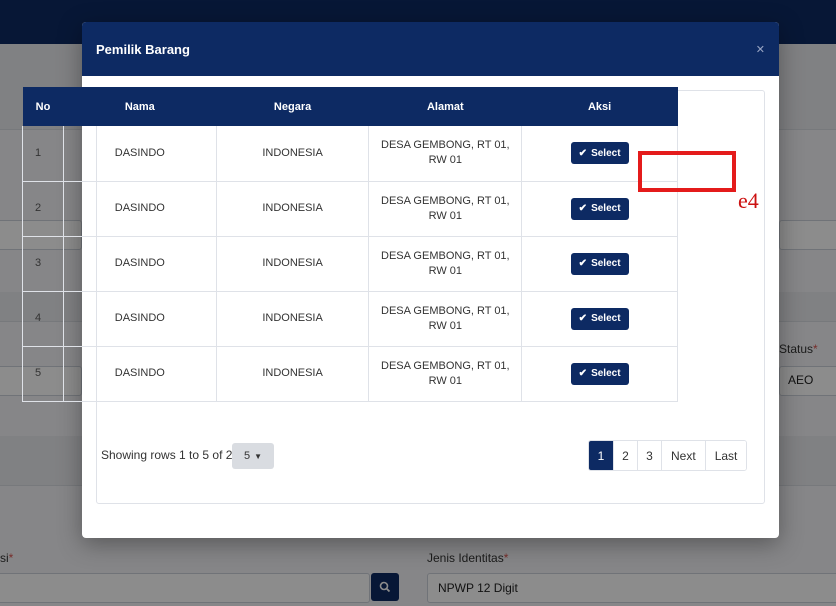  I want to click on column-header-nama: Nama, so click(140, 106).